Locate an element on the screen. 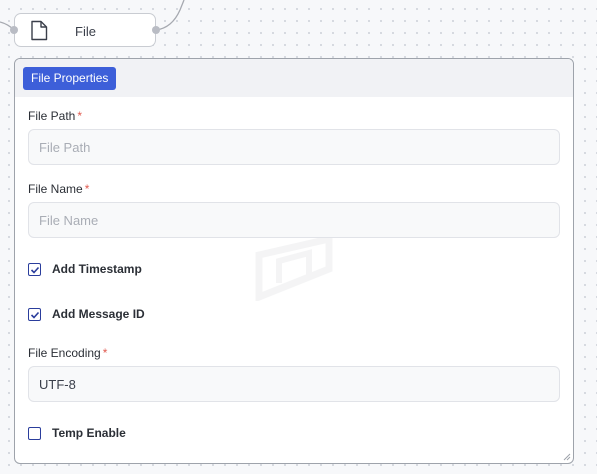  temp-enable-label: Temp Enable is located at coordinates (89, 433).